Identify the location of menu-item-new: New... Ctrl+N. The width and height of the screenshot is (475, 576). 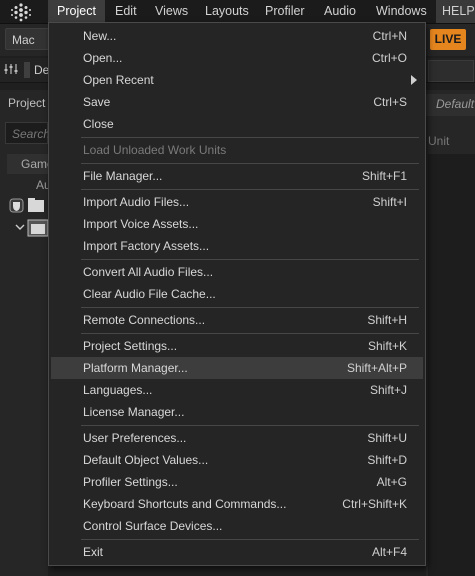
(237, 36).